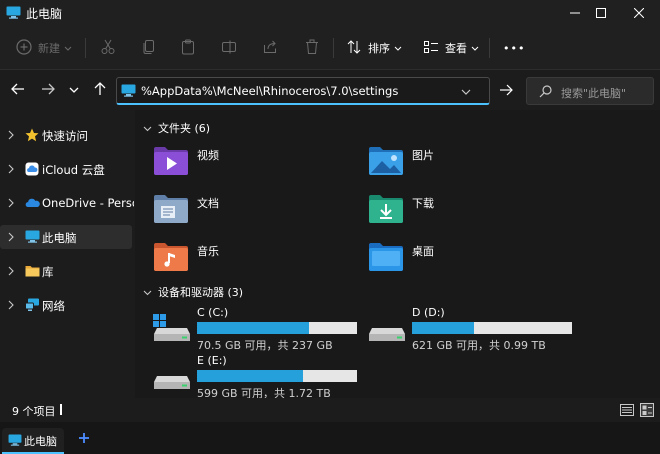  What do you see at coordinates (312, 48) in the screenshot?
I see `delete-button` at bounding box center [312, 48].